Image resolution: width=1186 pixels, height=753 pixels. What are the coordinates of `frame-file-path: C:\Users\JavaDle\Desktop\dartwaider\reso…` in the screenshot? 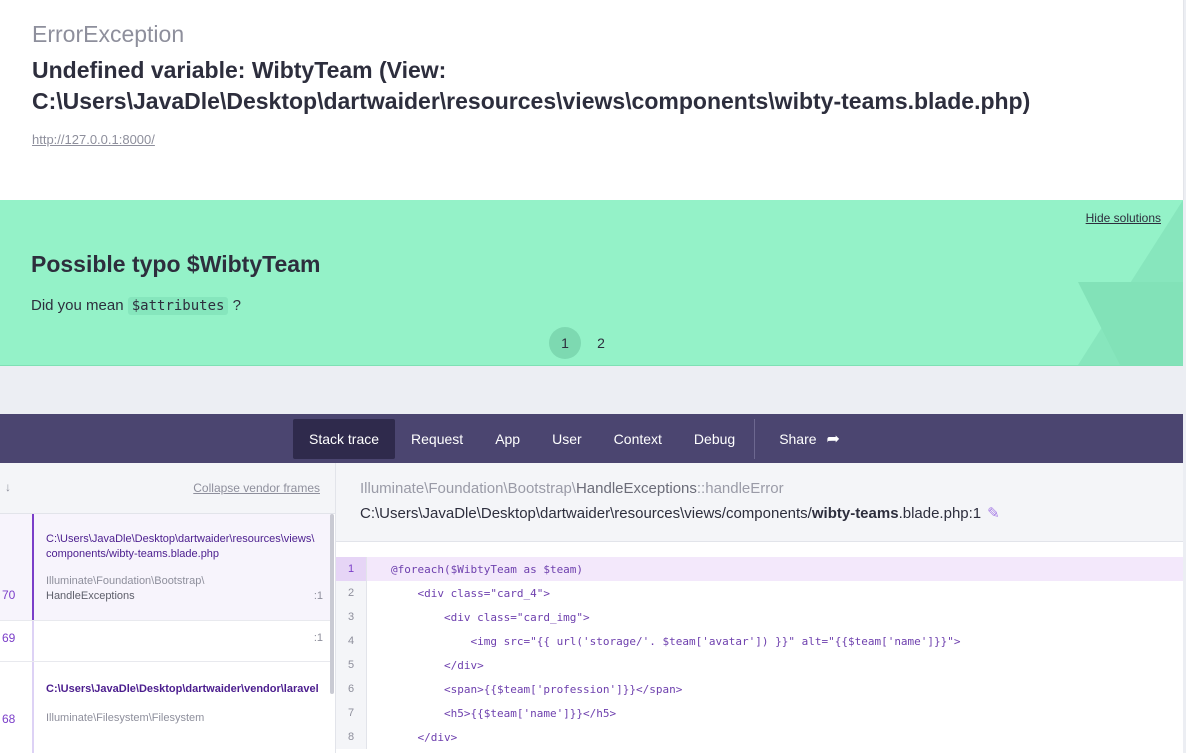 It's located at (180, 539).